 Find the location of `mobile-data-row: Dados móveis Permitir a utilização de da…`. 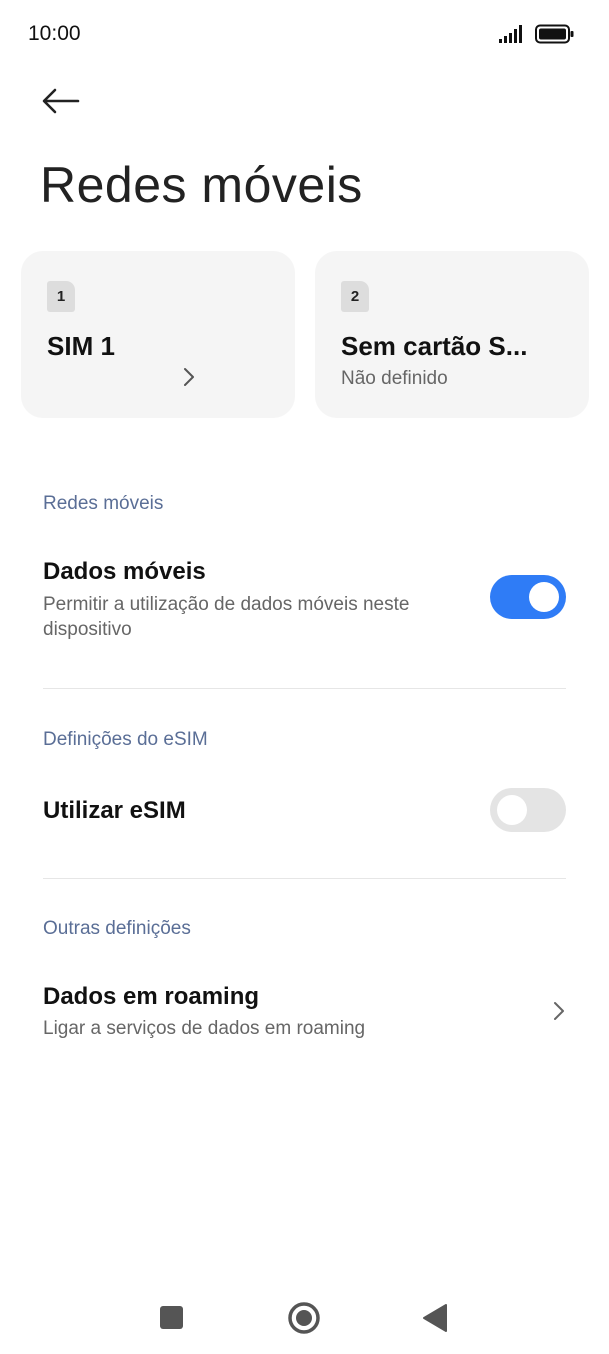

mobile-data-row: Dados móveis Permitir a utilização de da… is located at coordinates (304, 600).